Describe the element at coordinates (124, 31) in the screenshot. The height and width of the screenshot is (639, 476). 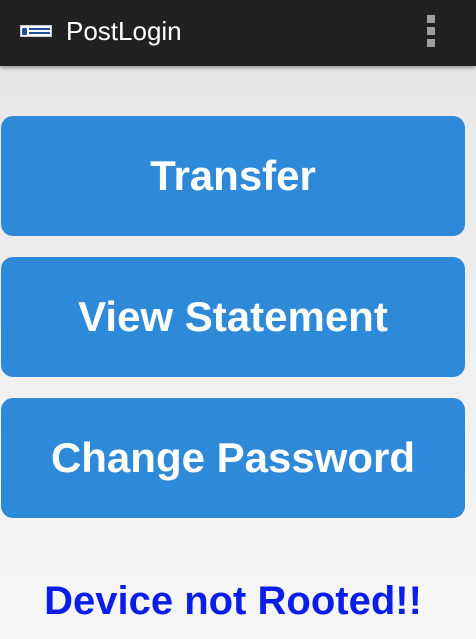
I see `app-title: PostLogin` at that location.